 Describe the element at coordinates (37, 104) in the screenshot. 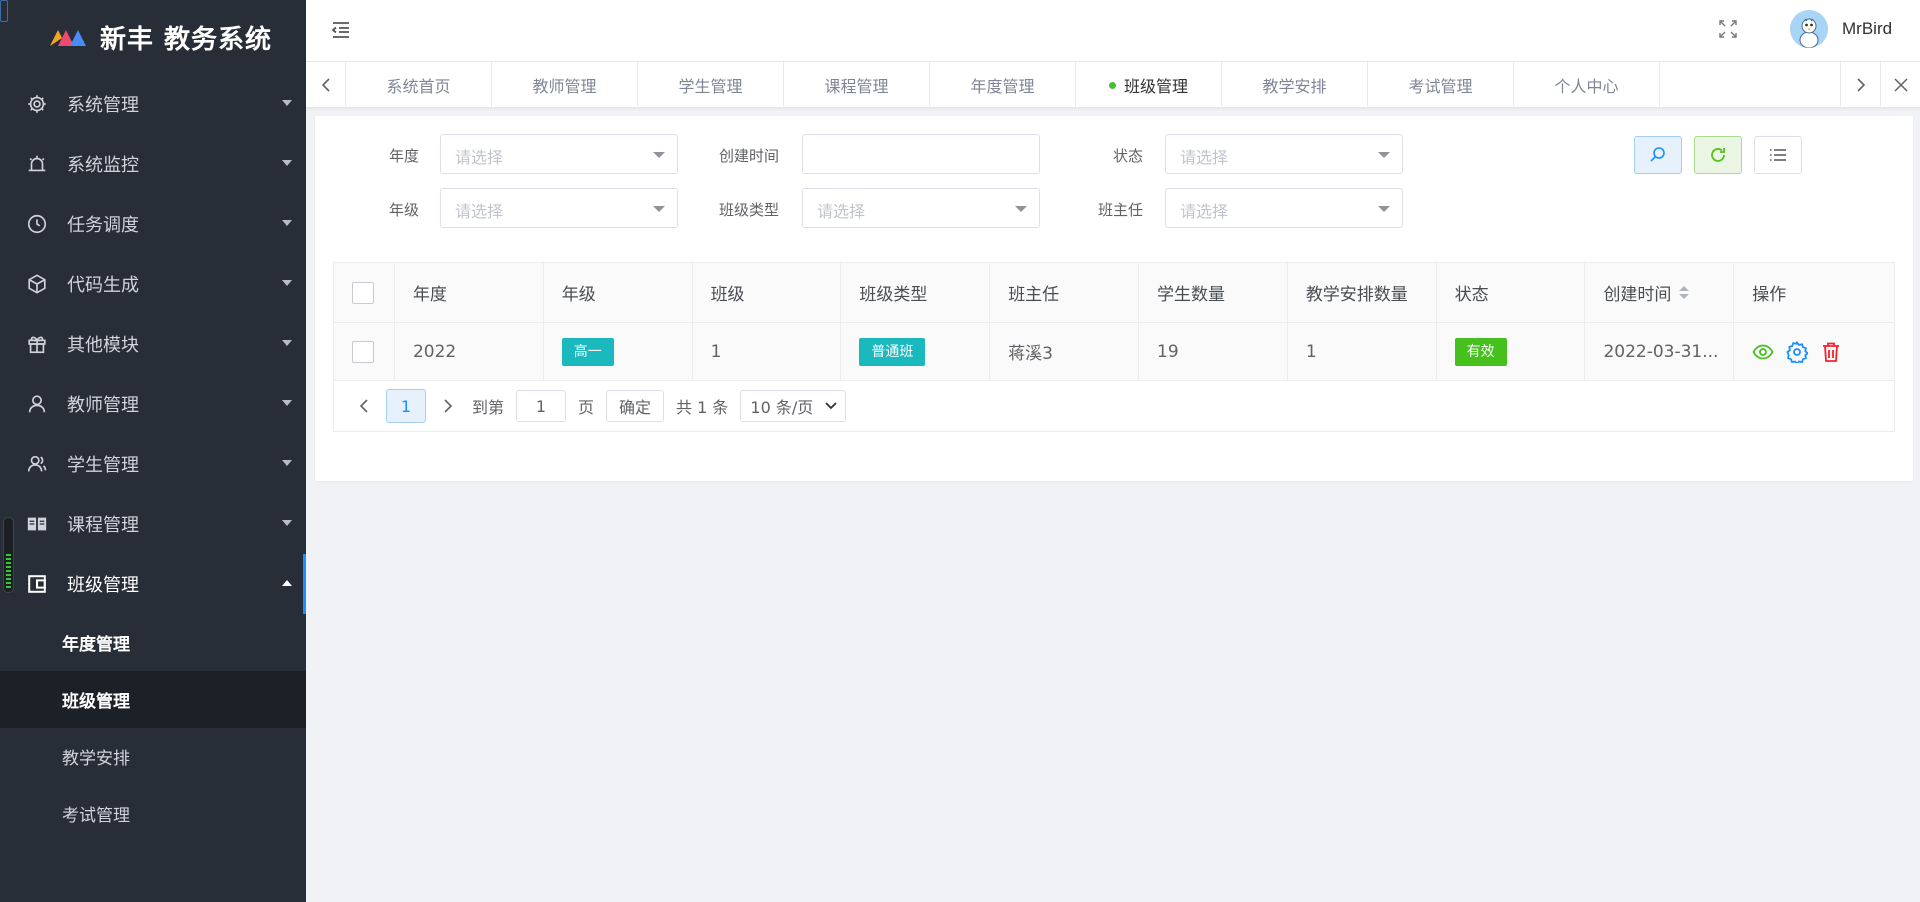

I see `gear-icon` at that location.